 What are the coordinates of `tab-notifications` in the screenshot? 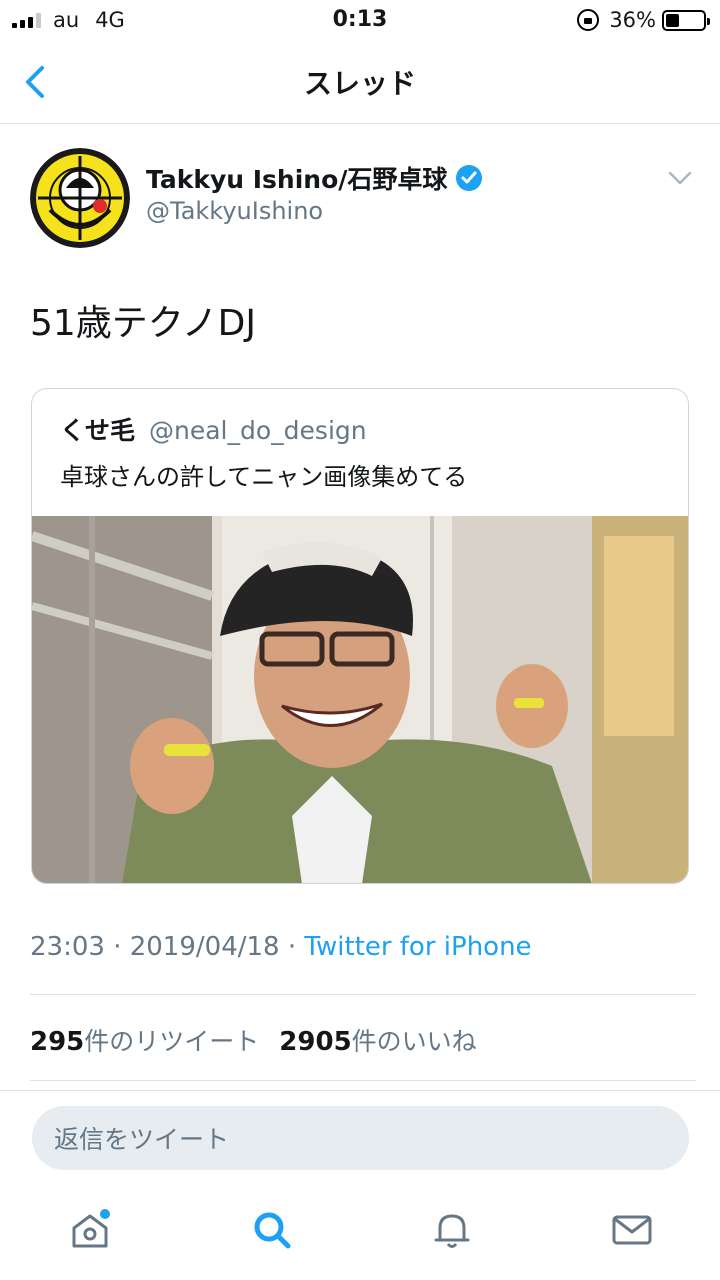 It's located at (452, 1230).